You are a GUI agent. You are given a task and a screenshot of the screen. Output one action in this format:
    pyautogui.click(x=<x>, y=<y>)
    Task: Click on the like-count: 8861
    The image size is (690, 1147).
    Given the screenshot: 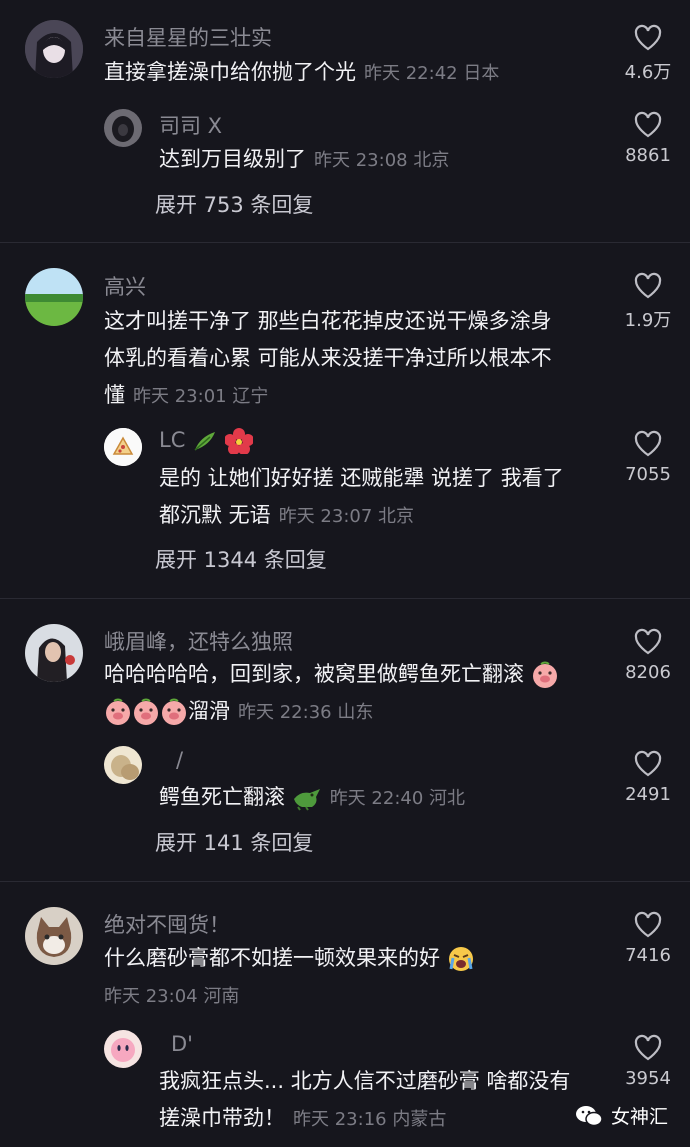 What is the action you would take?
    pyautogui.click(x=648, y=155)
    